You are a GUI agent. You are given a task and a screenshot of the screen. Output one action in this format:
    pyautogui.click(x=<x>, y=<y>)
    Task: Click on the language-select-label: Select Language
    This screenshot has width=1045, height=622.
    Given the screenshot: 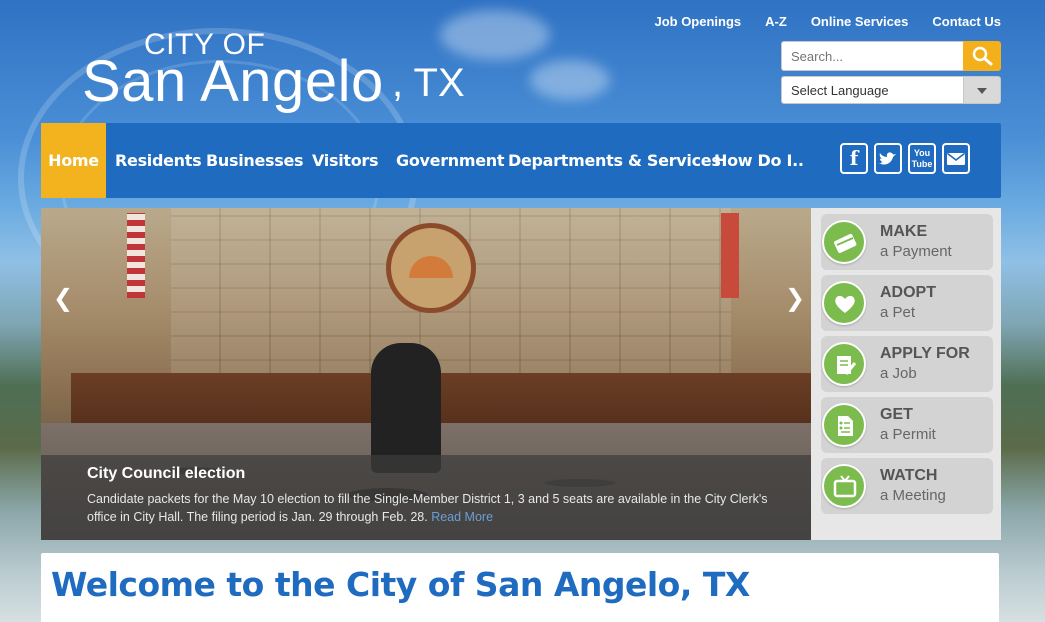 What is the action you would take?
    pyautogui.click(x=872, y=90)
    